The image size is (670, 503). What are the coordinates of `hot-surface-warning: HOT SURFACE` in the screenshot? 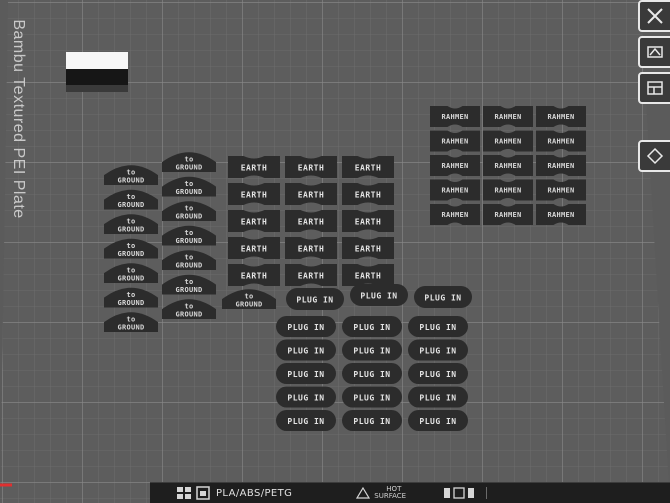 It's located at (390, 492).